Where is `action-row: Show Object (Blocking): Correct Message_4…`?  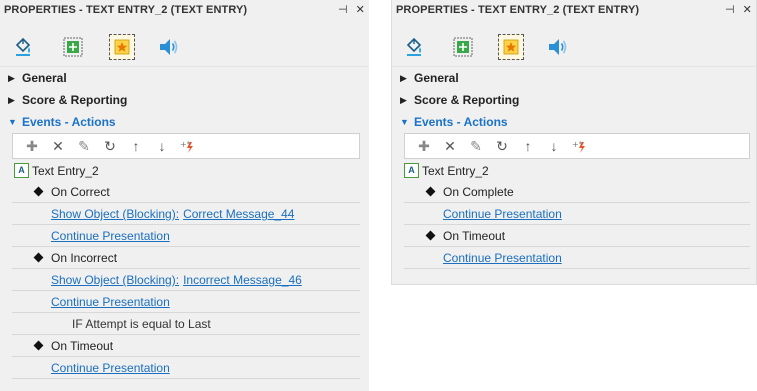 action-row: Show Object (Blocking): Correct Message_4… is located at coordinates (186, 214).